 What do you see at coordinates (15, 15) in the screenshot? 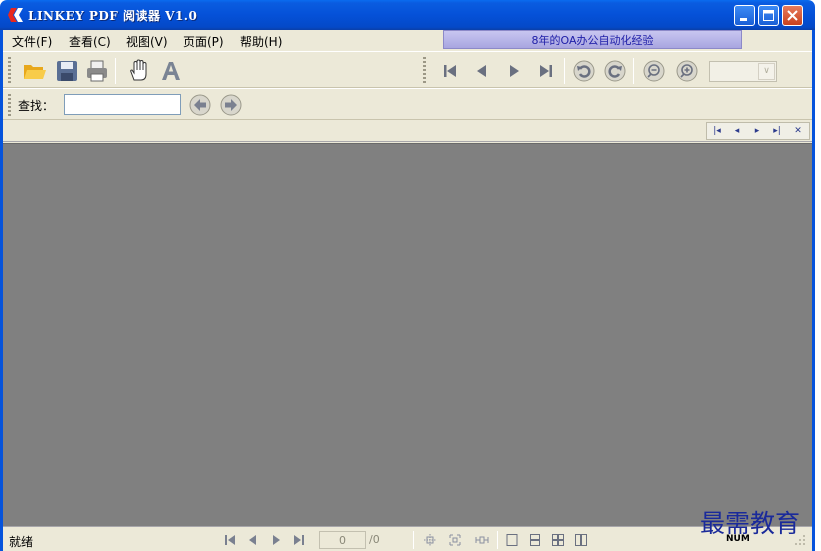
I see `app-logo-icon` at bounding box center [15, 15].